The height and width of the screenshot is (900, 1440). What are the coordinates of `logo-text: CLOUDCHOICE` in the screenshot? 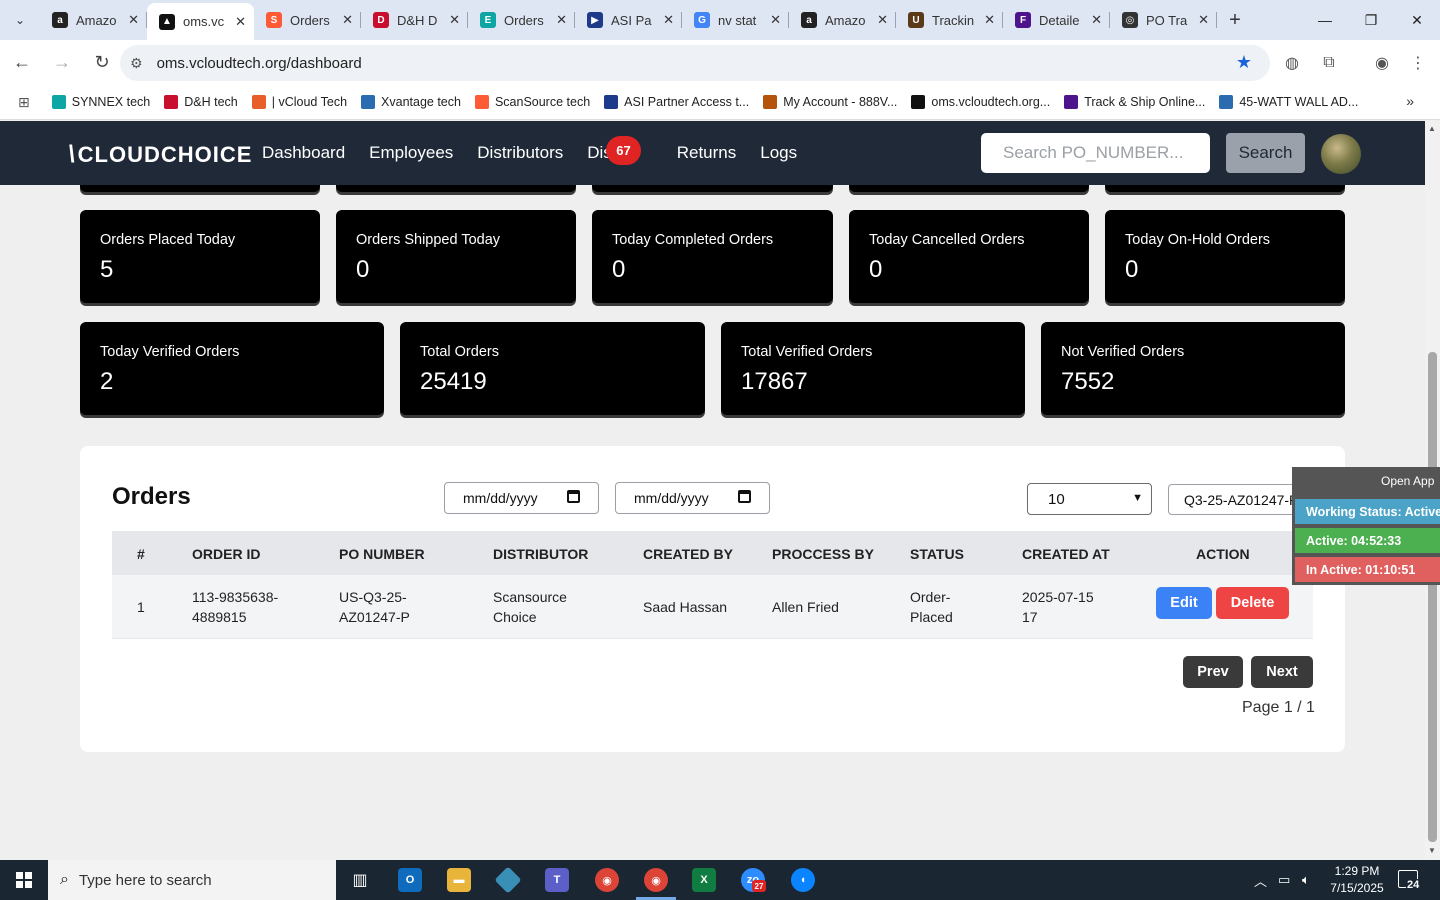 It's located at (165, 154).